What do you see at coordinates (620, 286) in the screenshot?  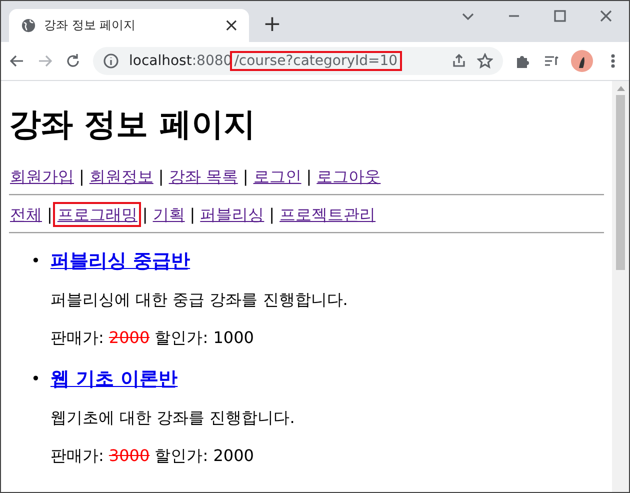 I see `scrollbar` at bounding box center [620, 286].